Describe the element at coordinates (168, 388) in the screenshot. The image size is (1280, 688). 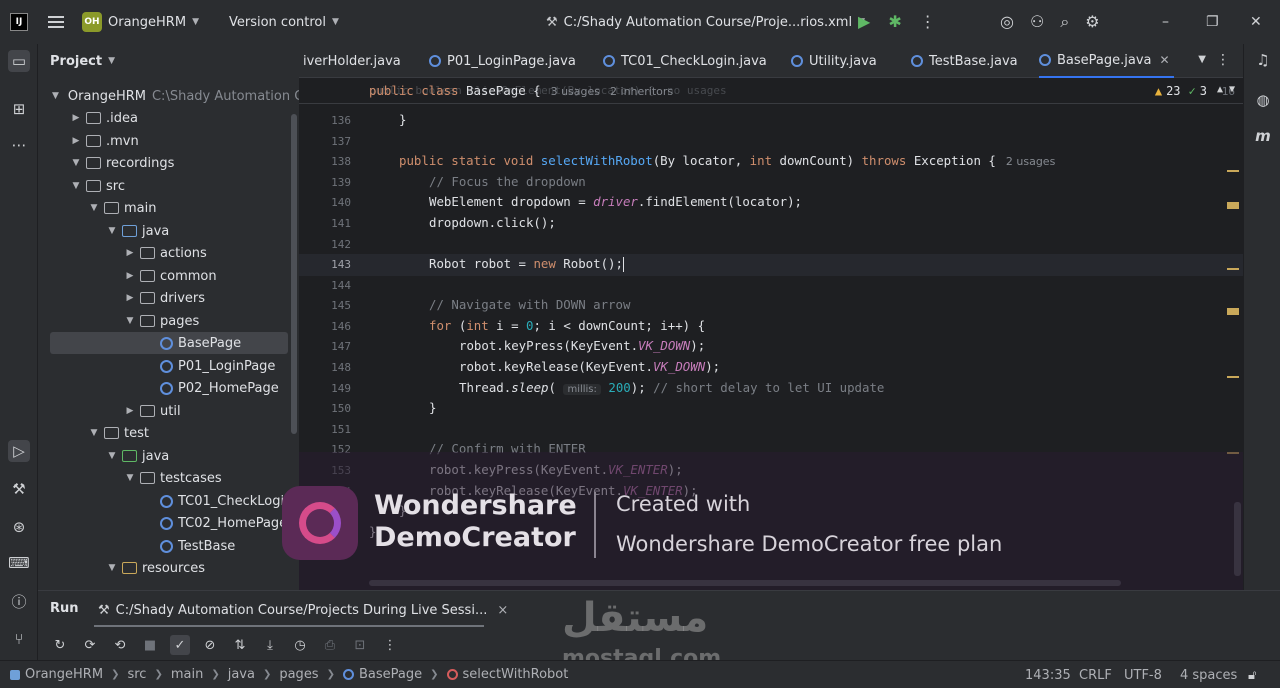
I see `tree-item-p02-homepage: P02_HomePage` at that location.